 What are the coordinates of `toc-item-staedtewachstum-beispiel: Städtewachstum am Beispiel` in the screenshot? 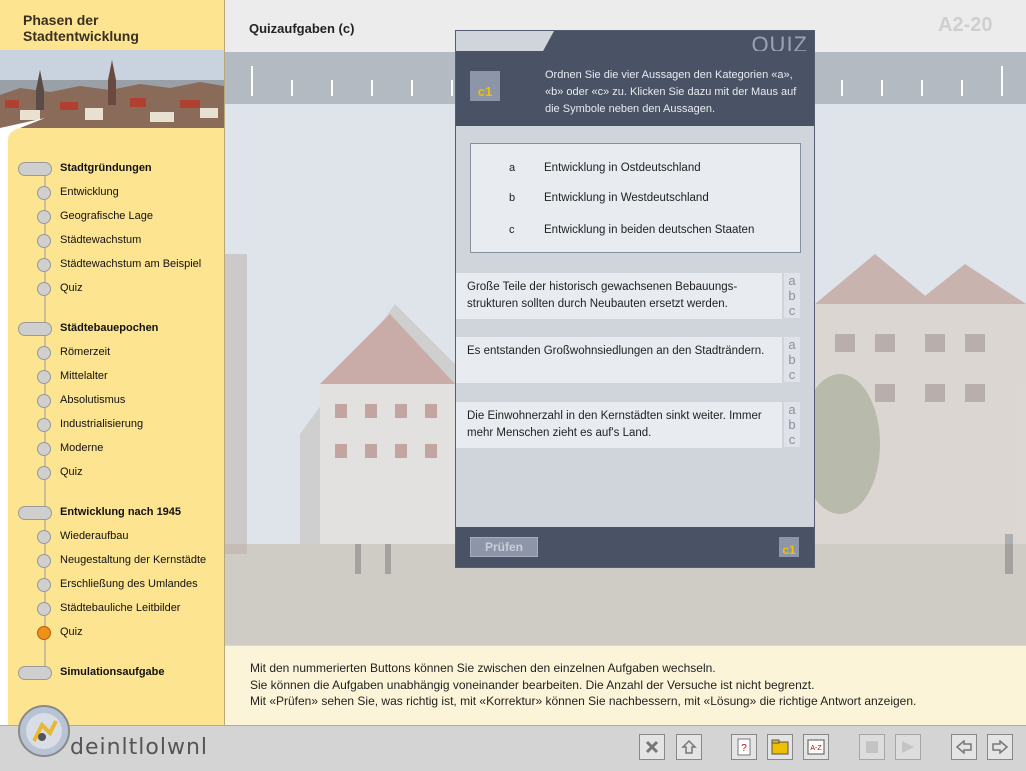 It's located at (112, 265).